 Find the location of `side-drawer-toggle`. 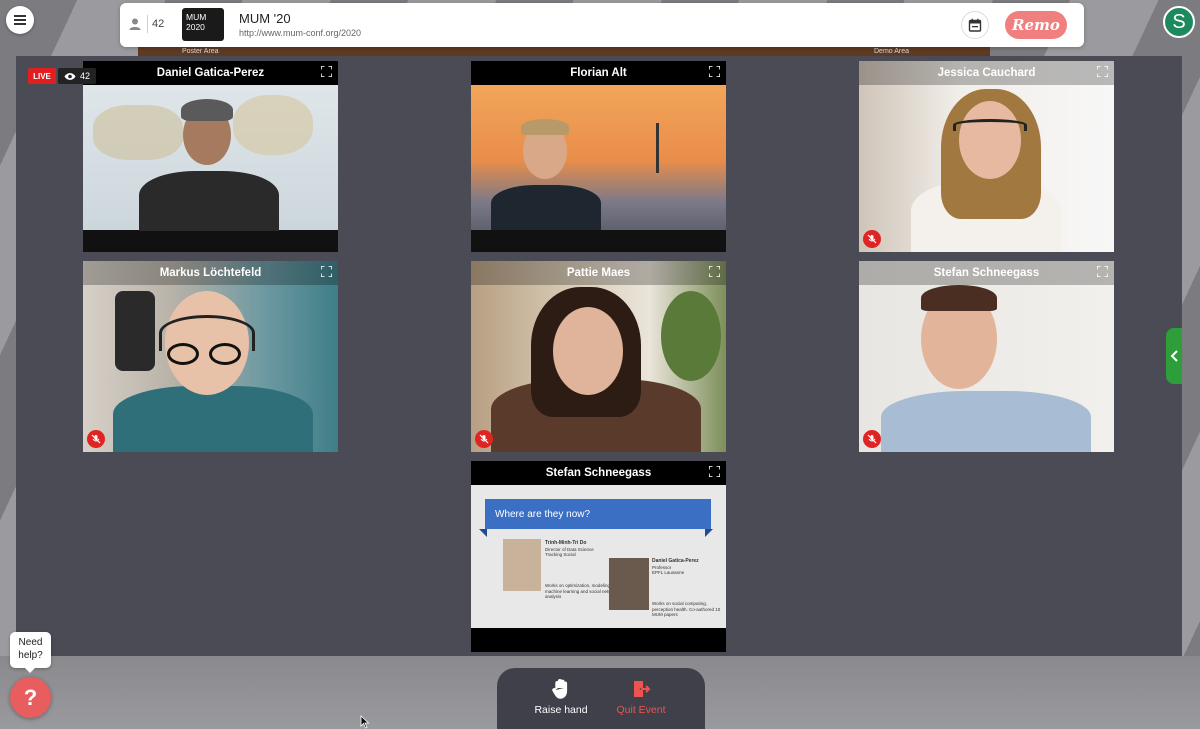

side-drawer-toggle is located at coordinates (1174, 356).